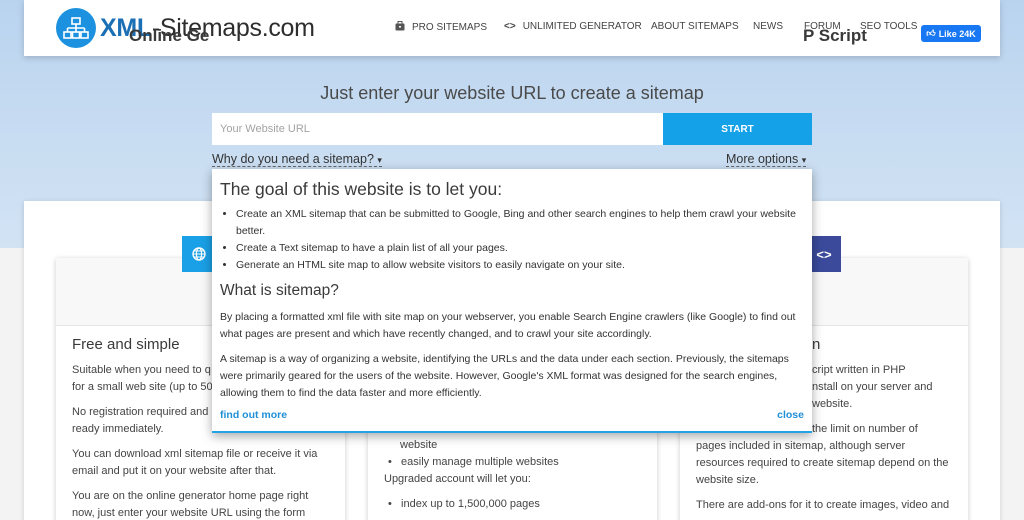  Describe the element at coordinates (737, 129) in the screenshot. I see `start-button: START` at that location.